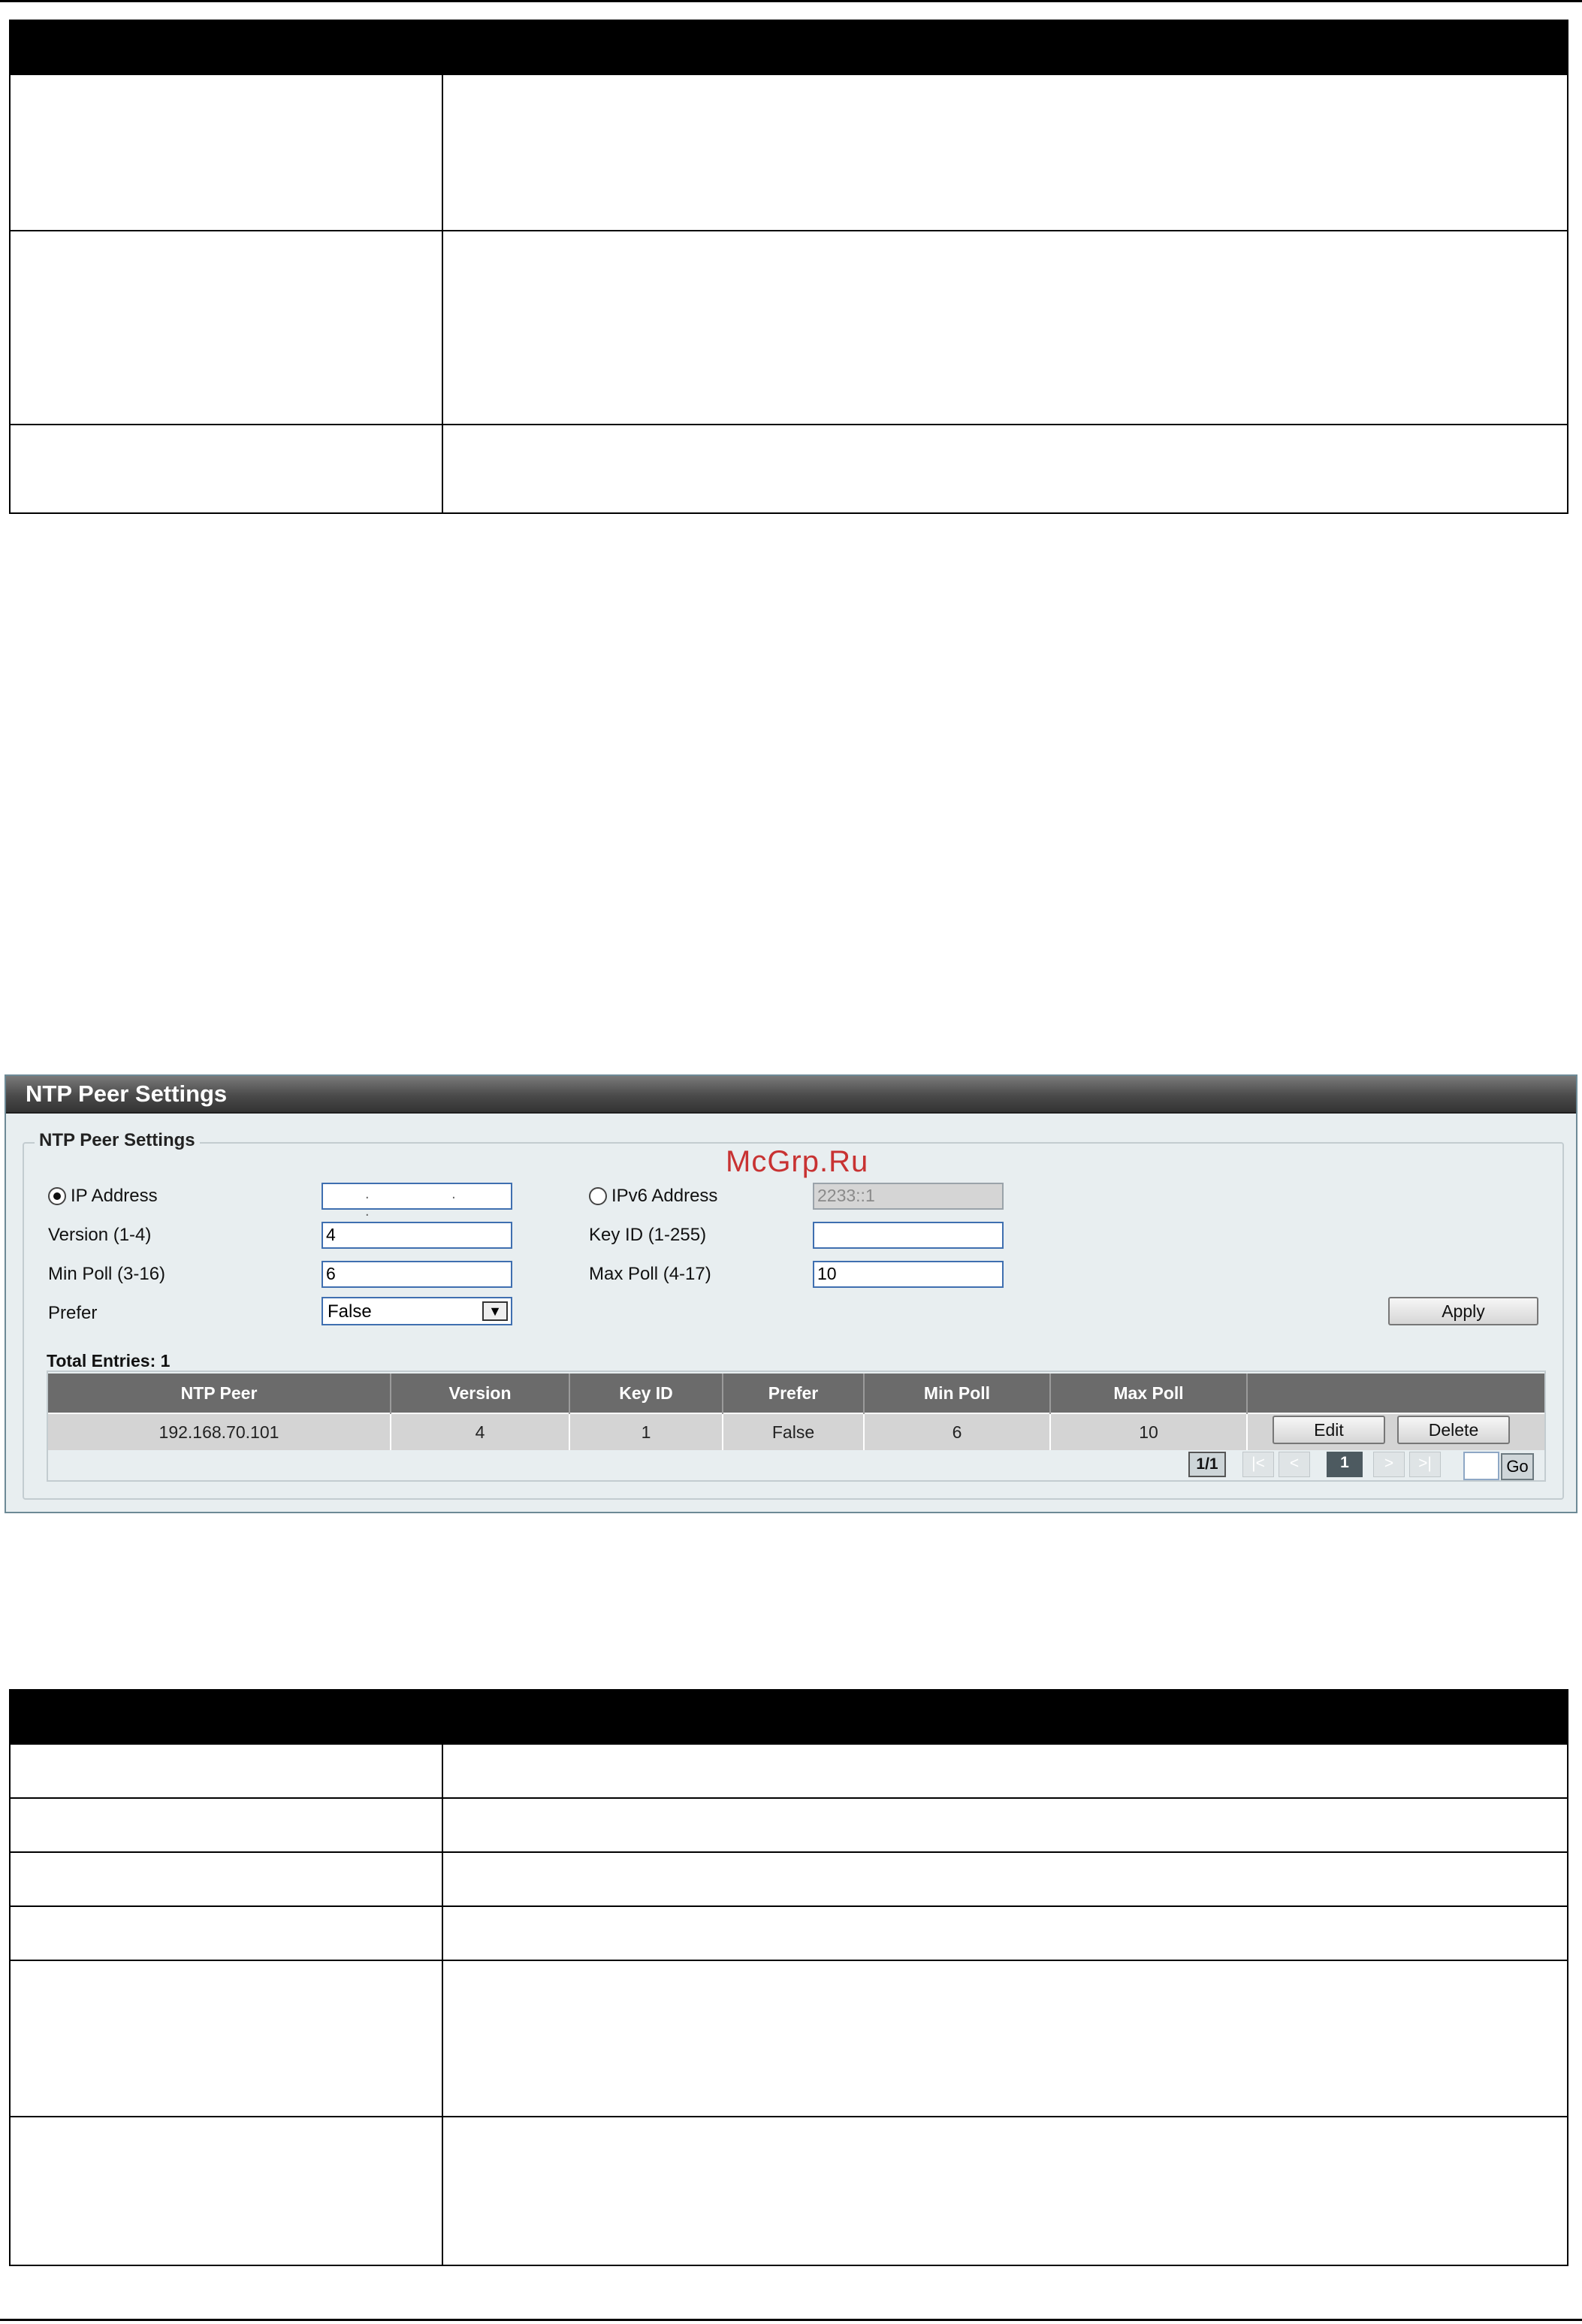  I want to click on ipv6-address-input: 2233::1, so click(908, 1196).